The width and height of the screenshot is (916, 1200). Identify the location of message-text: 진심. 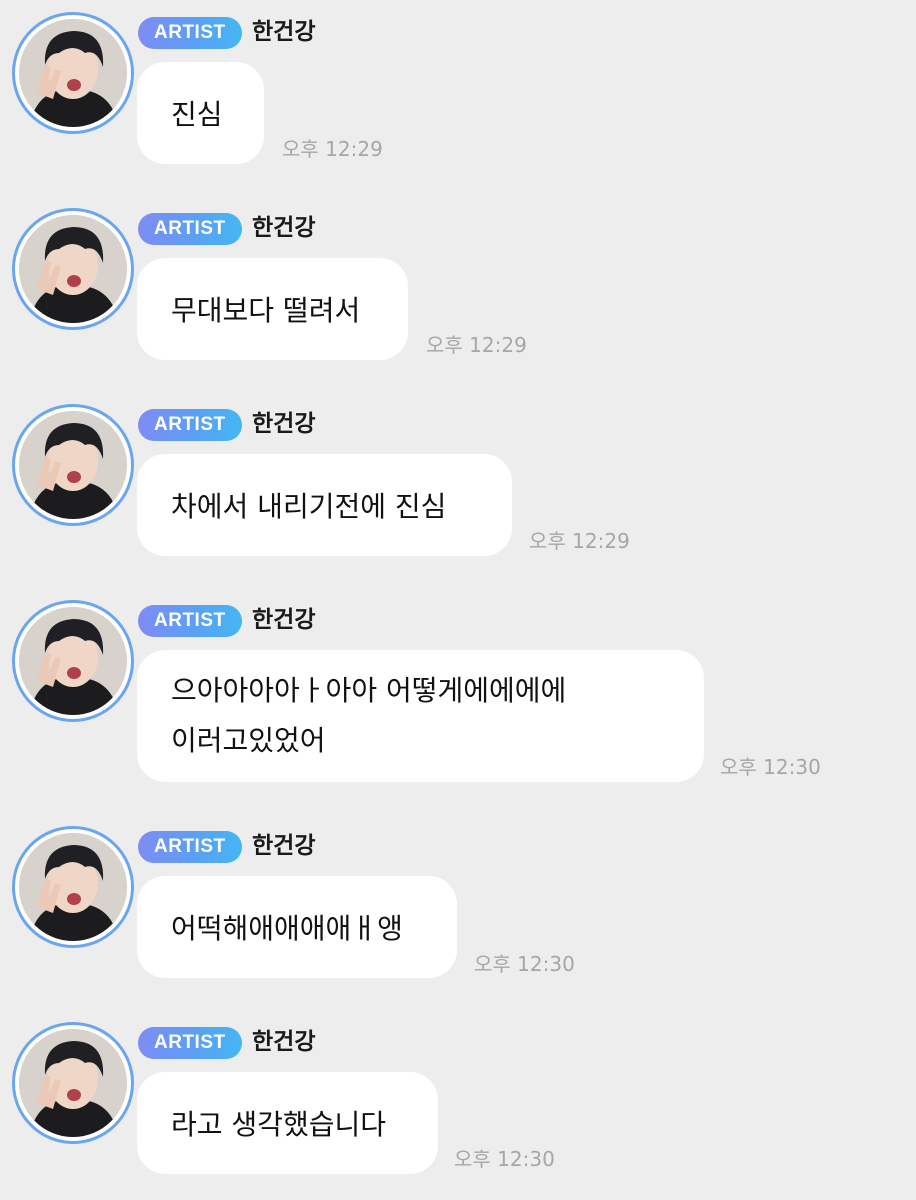
(197, 114).